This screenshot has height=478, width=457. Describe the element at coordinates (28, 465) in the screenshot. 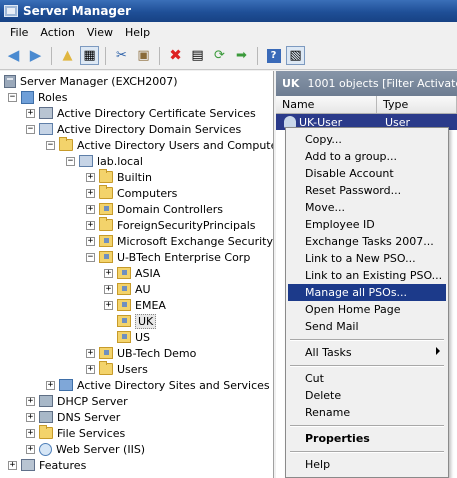

I see `features-icon` at that location.